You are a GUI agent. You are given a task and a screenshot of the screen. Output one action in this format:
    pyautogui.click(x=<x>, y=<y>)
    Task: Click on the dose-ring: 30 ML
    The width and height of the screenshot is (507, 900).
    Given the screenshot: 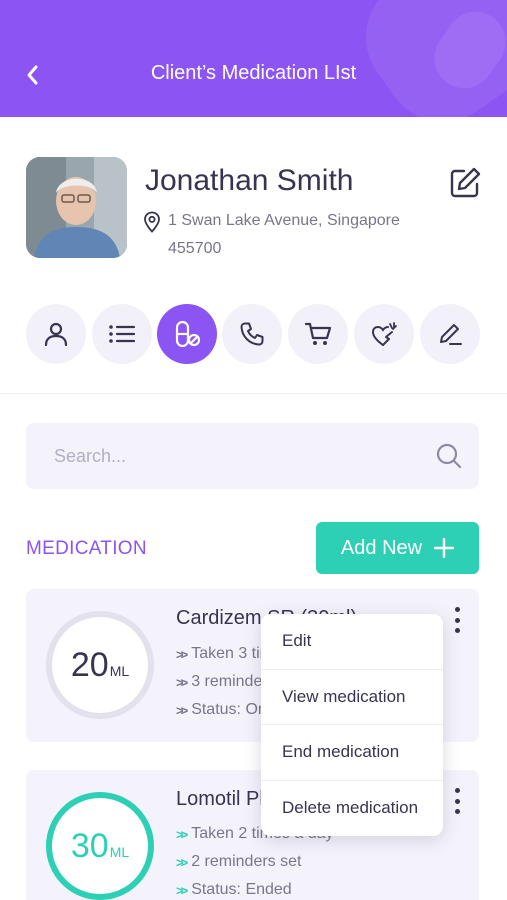 What is the action you would take?
    pyautogui.click(x=100, y=846)
    